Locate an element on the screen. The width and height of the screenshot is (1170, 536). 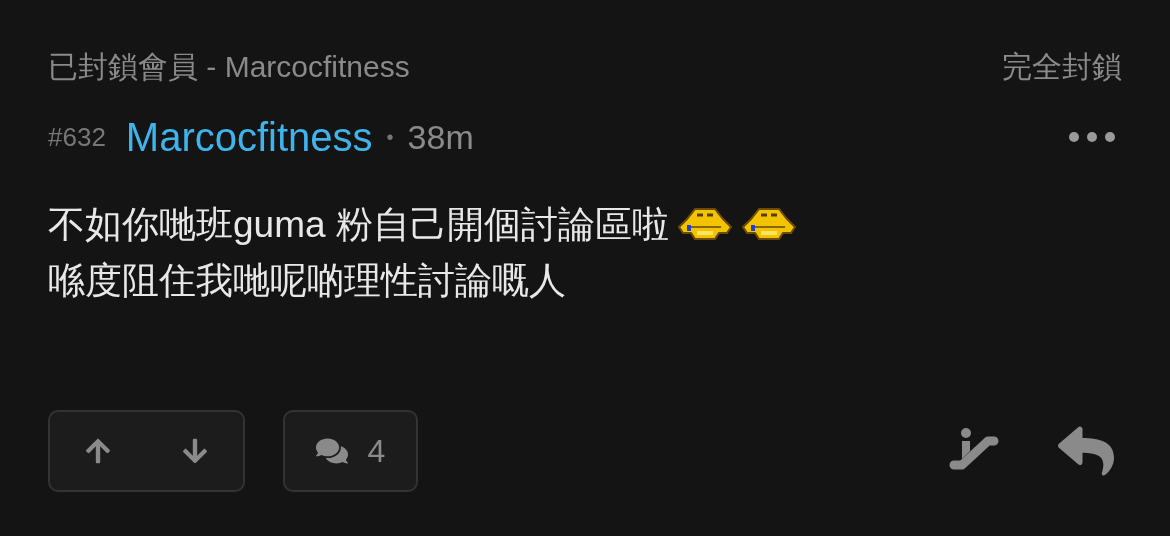
more-icon is located at coordinates (1092, 137).